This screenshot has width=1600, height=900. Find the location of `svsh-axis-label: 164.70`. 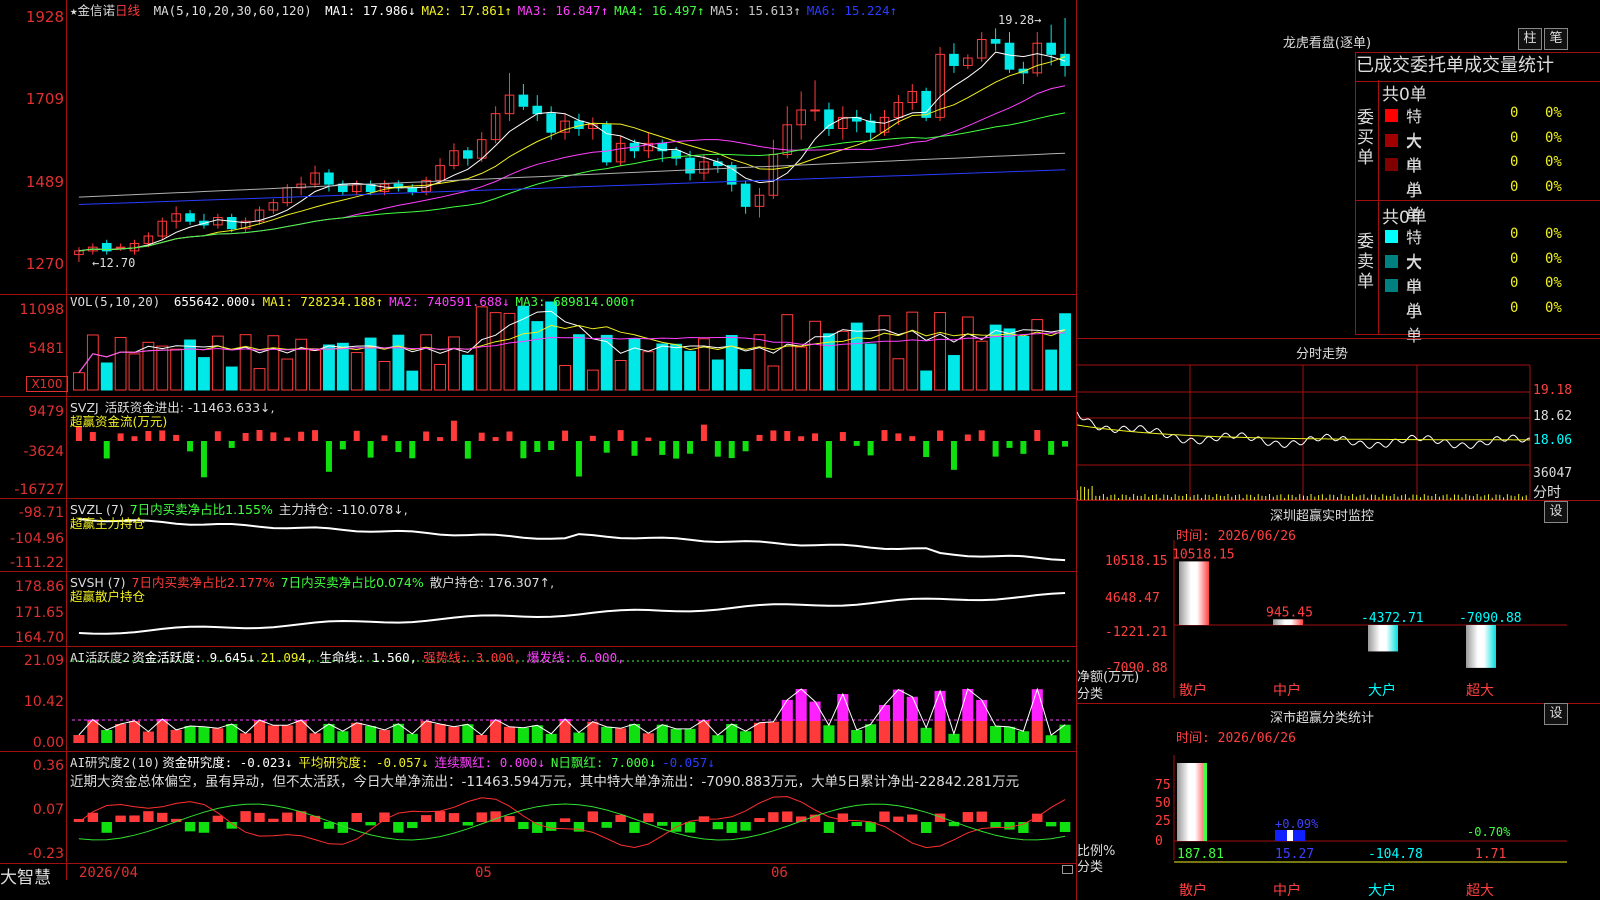

svsh-axis-label: 164.70 is located at coordinates (39, 638).